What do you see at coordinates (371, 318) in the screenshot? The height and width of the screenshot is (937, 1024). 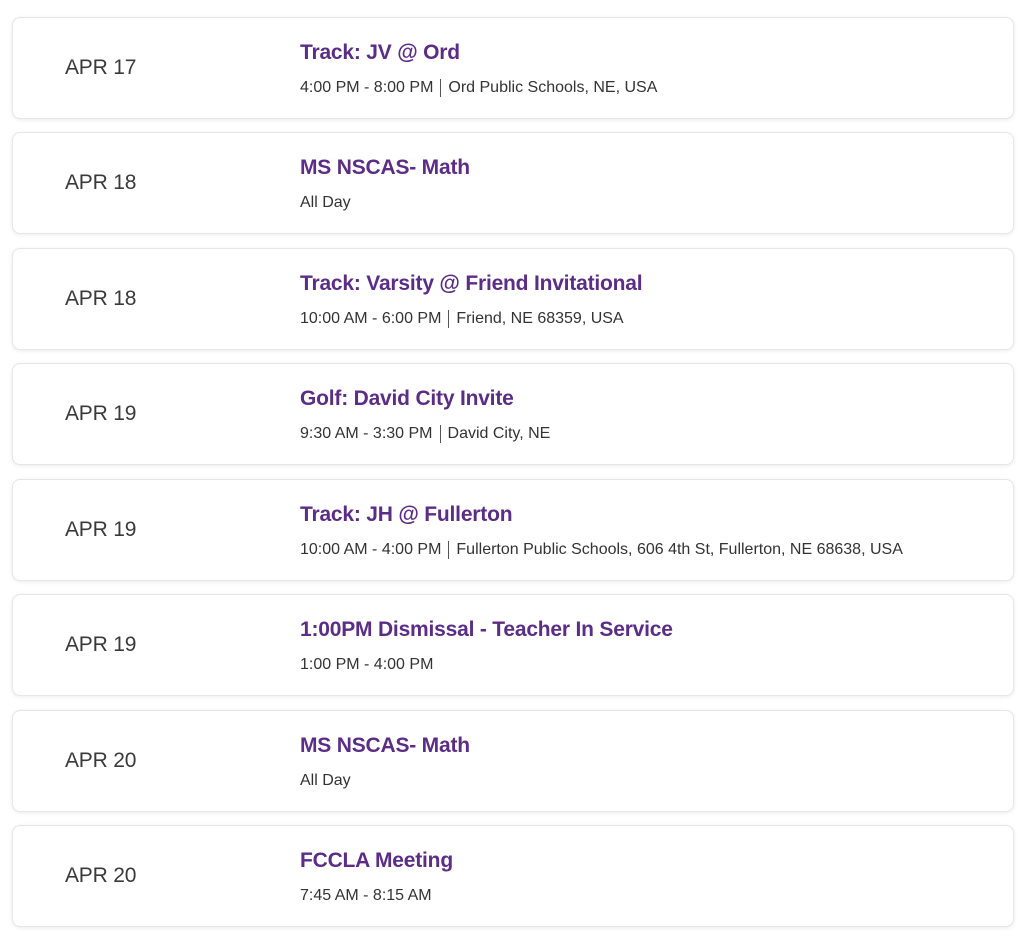 I see `event-time: 10:00 AM - 6:00 PM` at bounding box center [371, 318].